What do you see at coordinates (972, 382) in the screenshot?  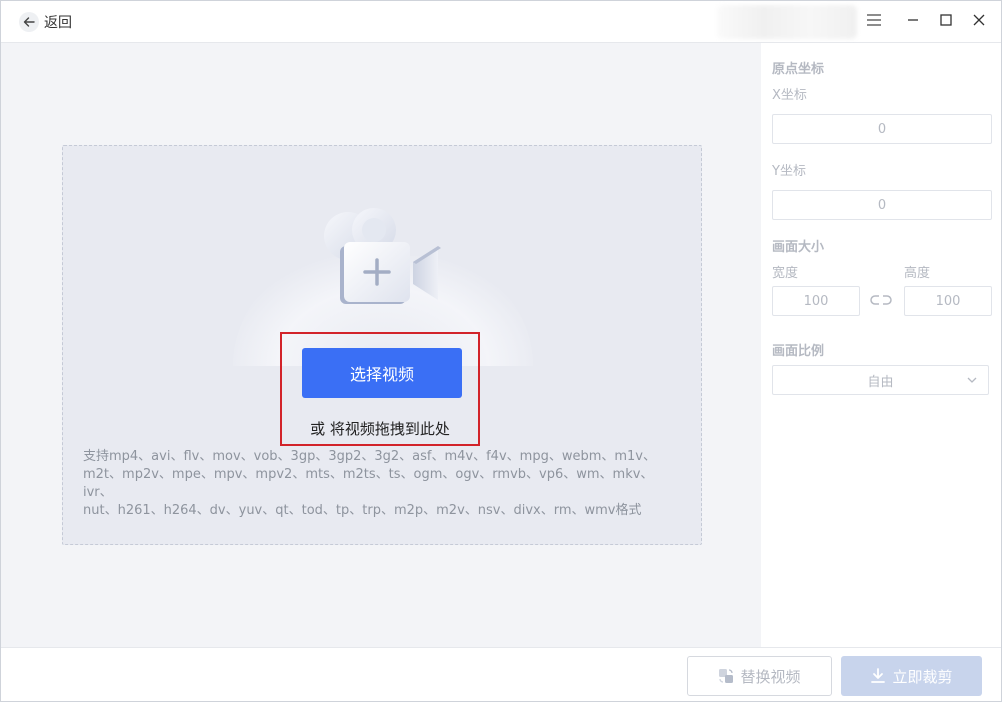 I see `chevron-down-icon` at bounding box center [972, 382].